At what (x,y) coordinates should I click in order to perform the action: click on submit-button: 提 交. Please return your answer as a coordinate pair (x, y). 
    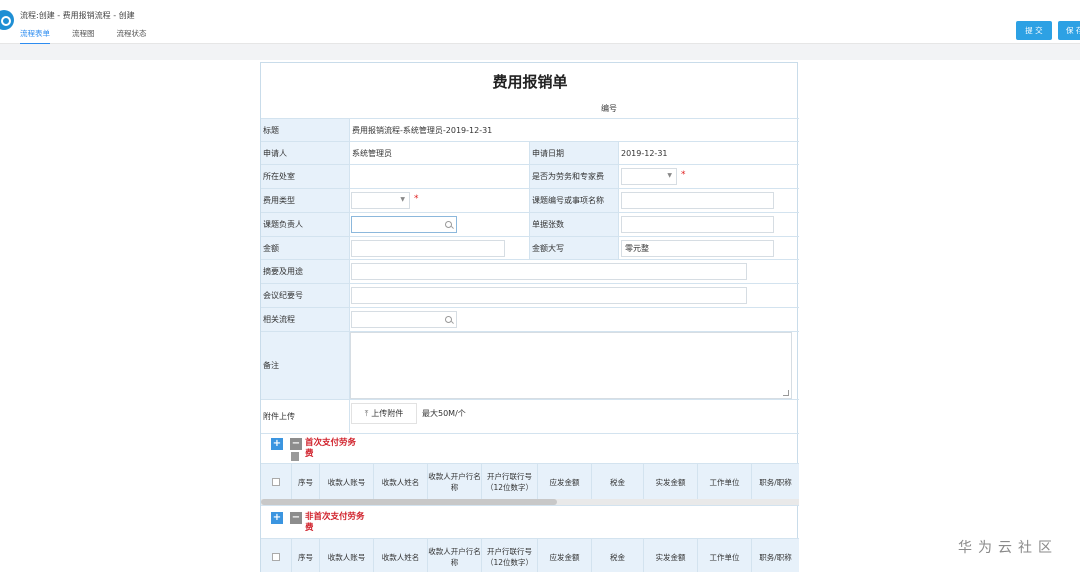
    Looking at the image, I should click on (1034, 30).